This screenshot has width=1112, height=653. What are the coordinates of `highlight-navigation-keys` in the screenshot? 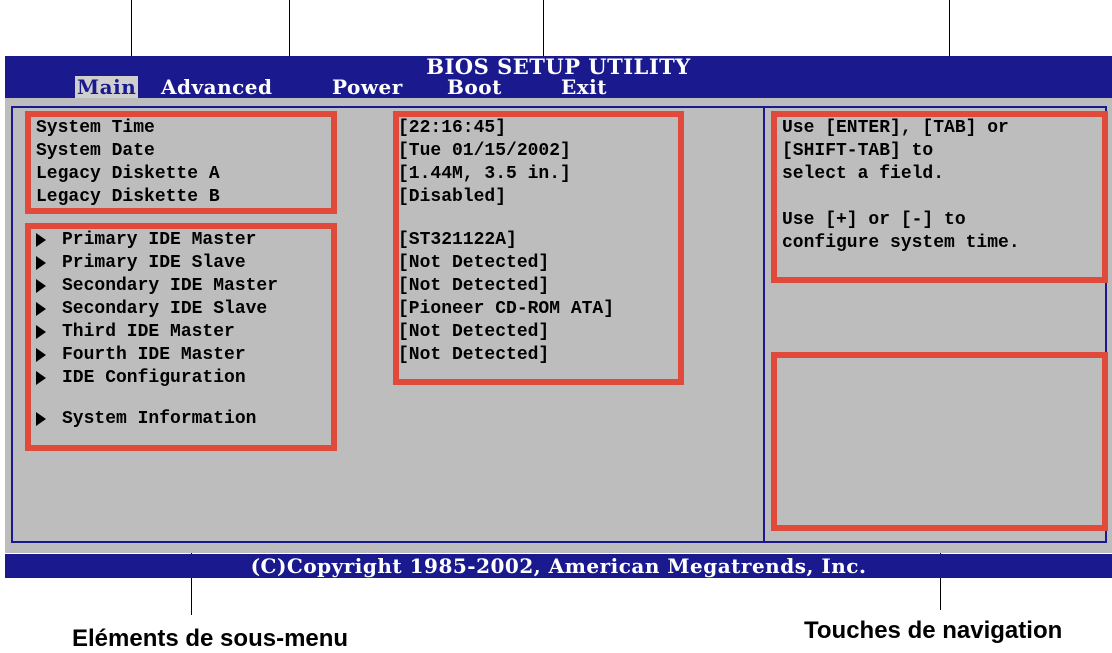 It's located at (939, 441).